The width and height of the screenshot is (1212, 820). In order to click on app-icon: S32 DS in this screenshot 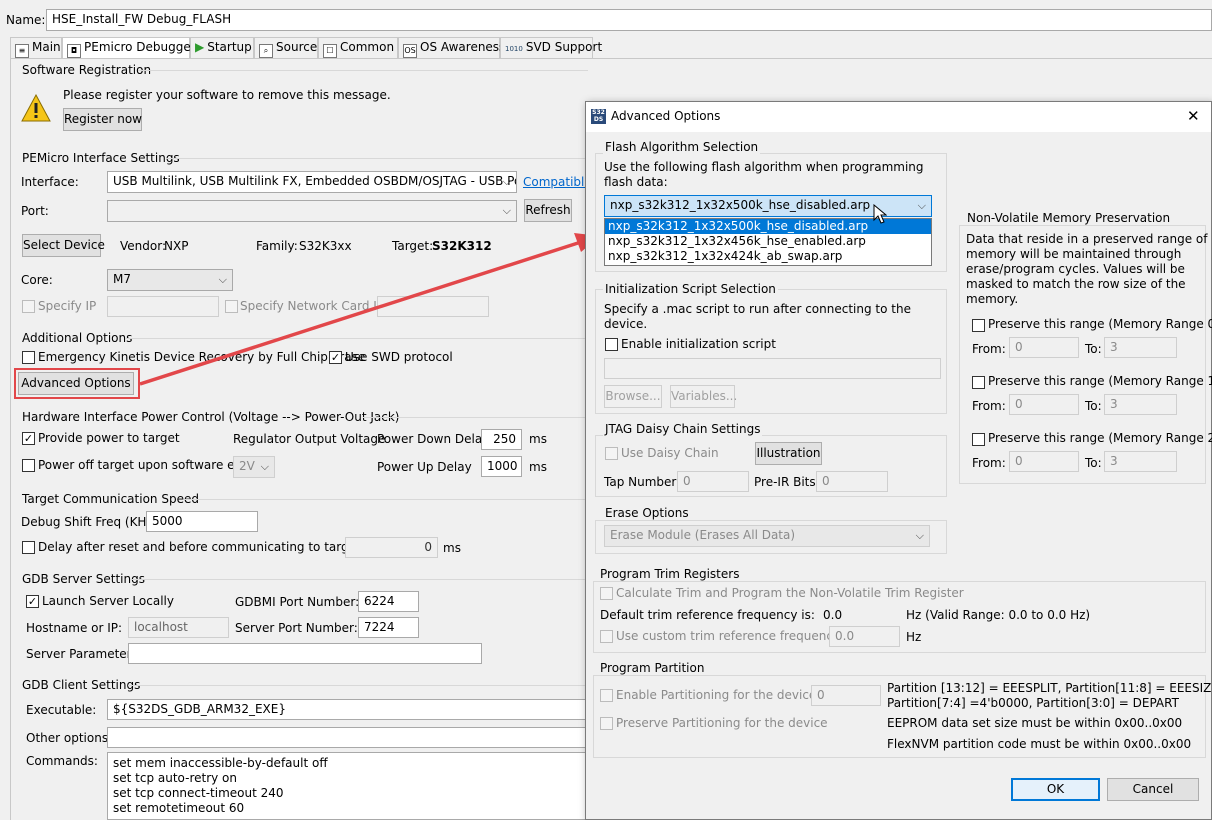, I will do `click(598, 116)`.